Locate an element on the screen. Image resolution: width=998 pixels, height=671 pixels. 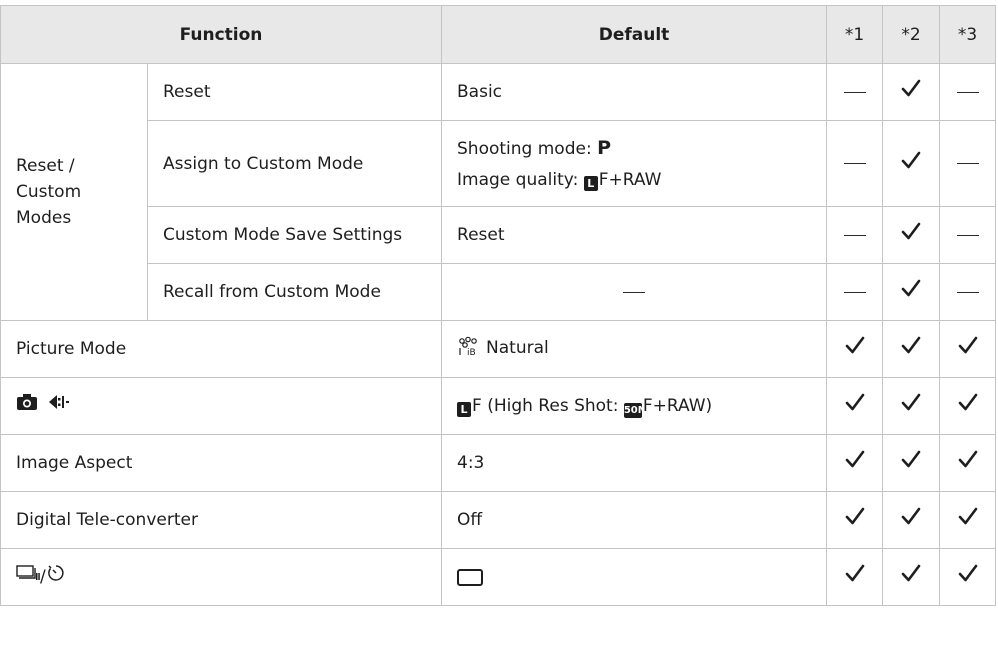
default-text: Shooting mode: is located at coordinates (527, 148).